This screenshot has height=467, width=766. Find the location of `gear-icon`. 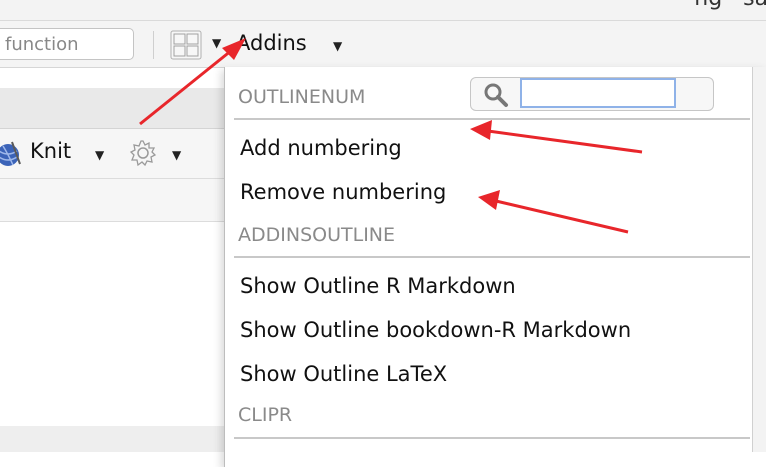

gear-icon is located at coordinates (143, 153).